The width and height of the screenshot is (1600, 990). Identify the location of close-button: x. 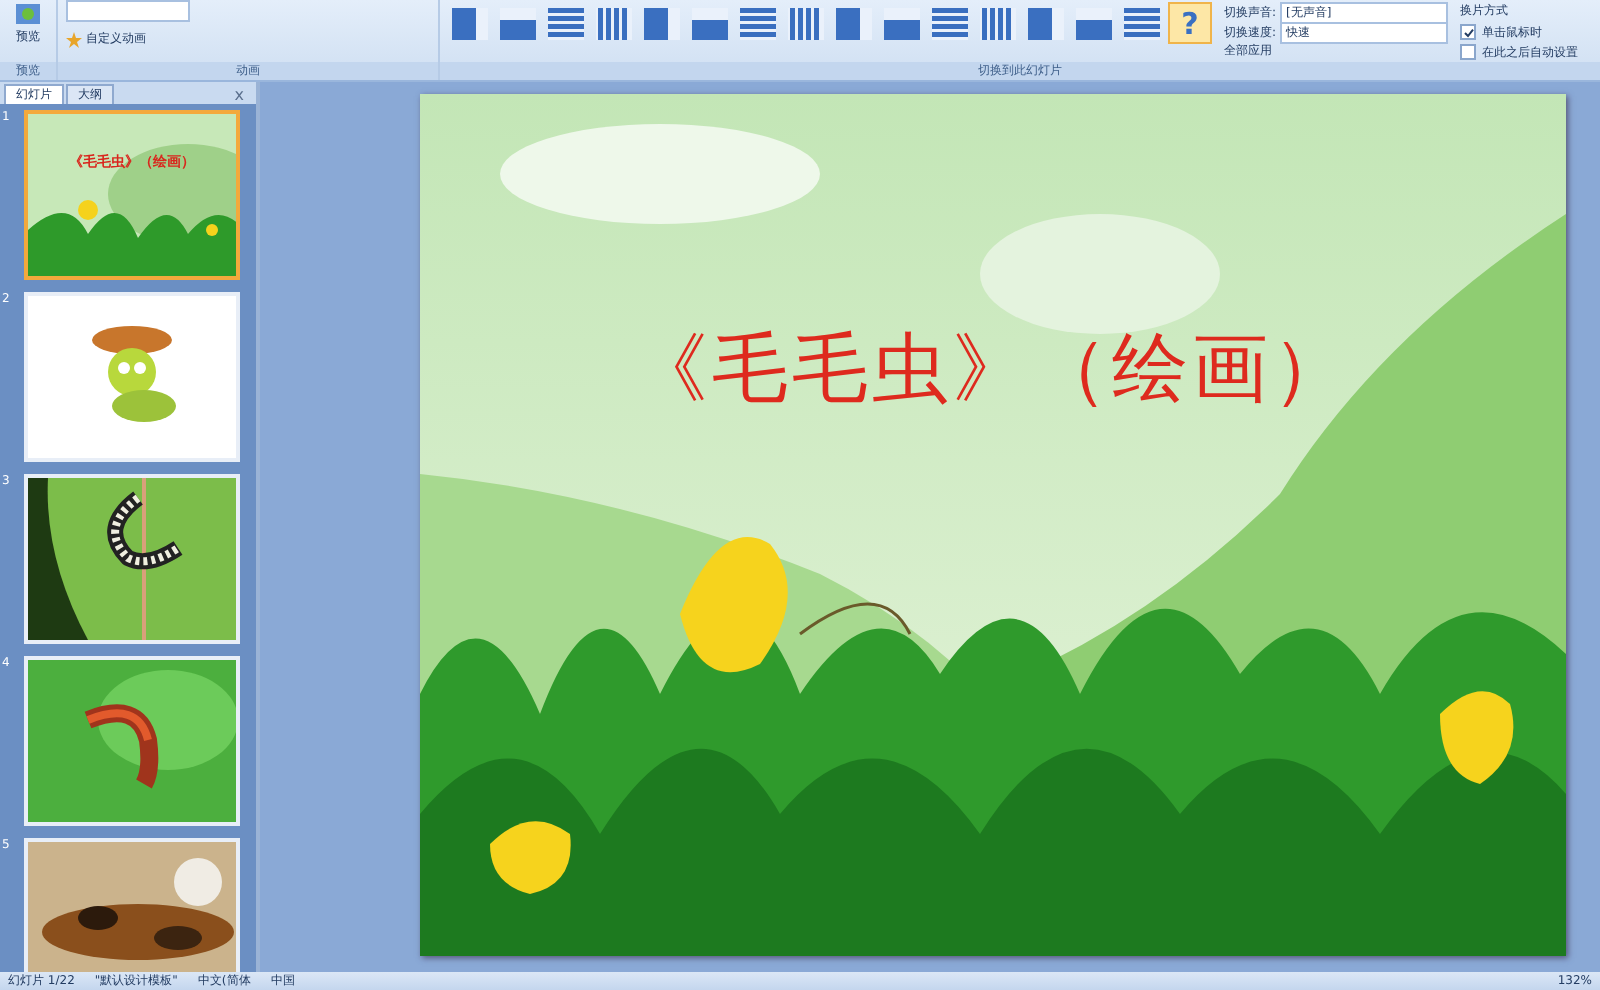
(239, 95).